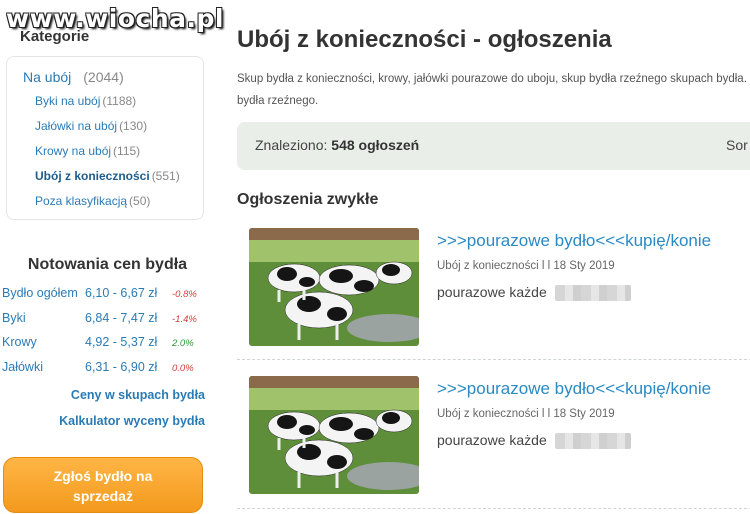 This screenshot has height=514, width=750. Describe the element at coordinates (493, 146) in the screenshot. I see `results-bar: Znaleziono: 548 ogłoszeń Sor` at that location.